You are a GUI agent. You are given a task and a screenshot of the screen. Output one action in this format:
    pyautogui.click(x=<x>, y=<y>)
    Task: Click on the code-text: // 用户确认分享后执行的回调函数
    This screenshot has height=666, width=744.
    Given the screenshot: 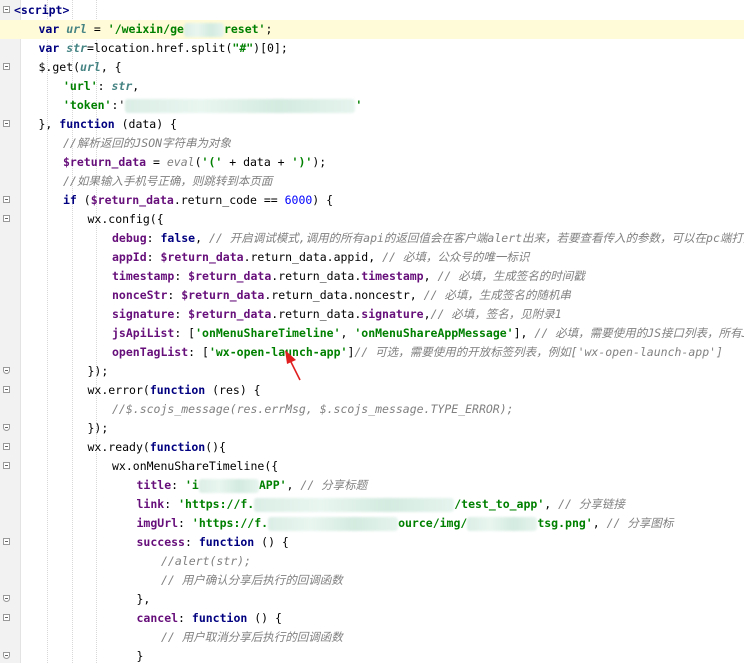 What is the action you would take?
    pyautogui.click(x=252, y=580)
    